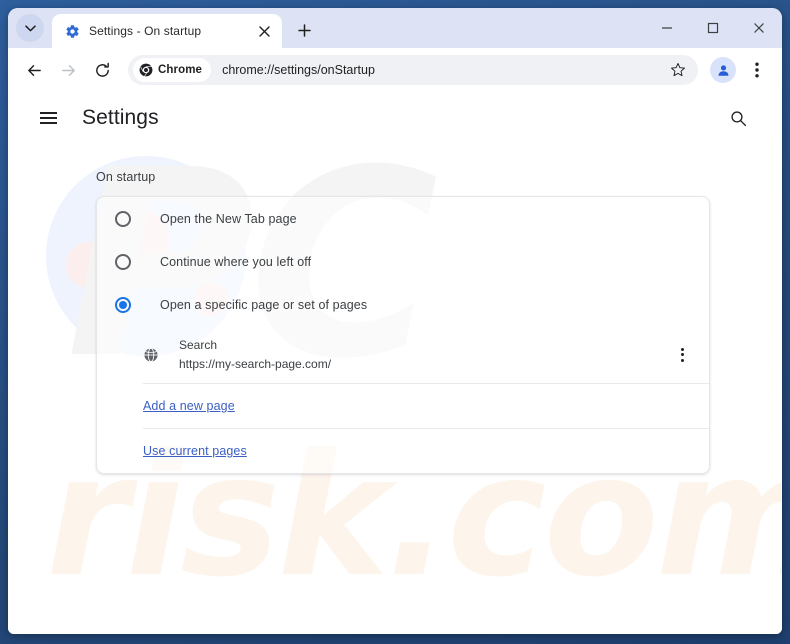 The height and width of the screenshot is (644, 790). I want to click on back-button, so click(34, 70).